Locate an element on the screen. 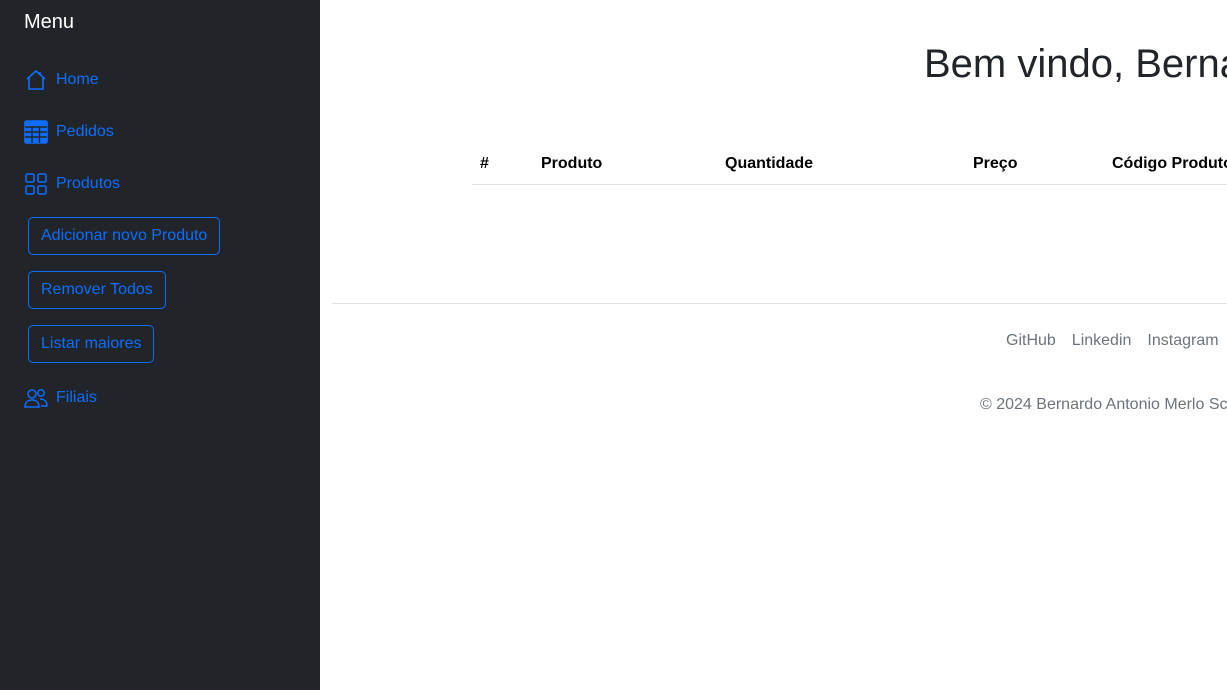 This screenshot has height=690, width=1227. column-header-quantity: Quantidade is located at coordinates (841, 164).